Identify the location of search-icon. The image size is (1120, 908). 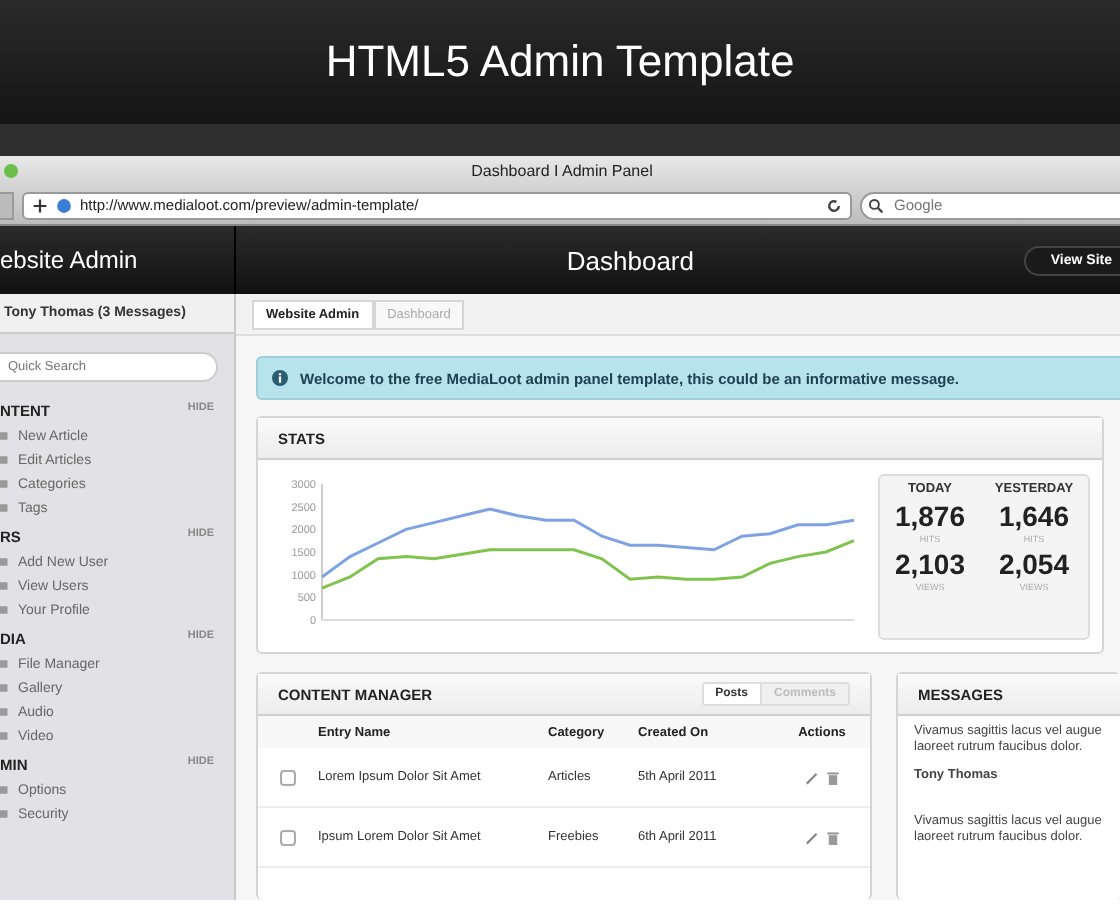
(876, 205).